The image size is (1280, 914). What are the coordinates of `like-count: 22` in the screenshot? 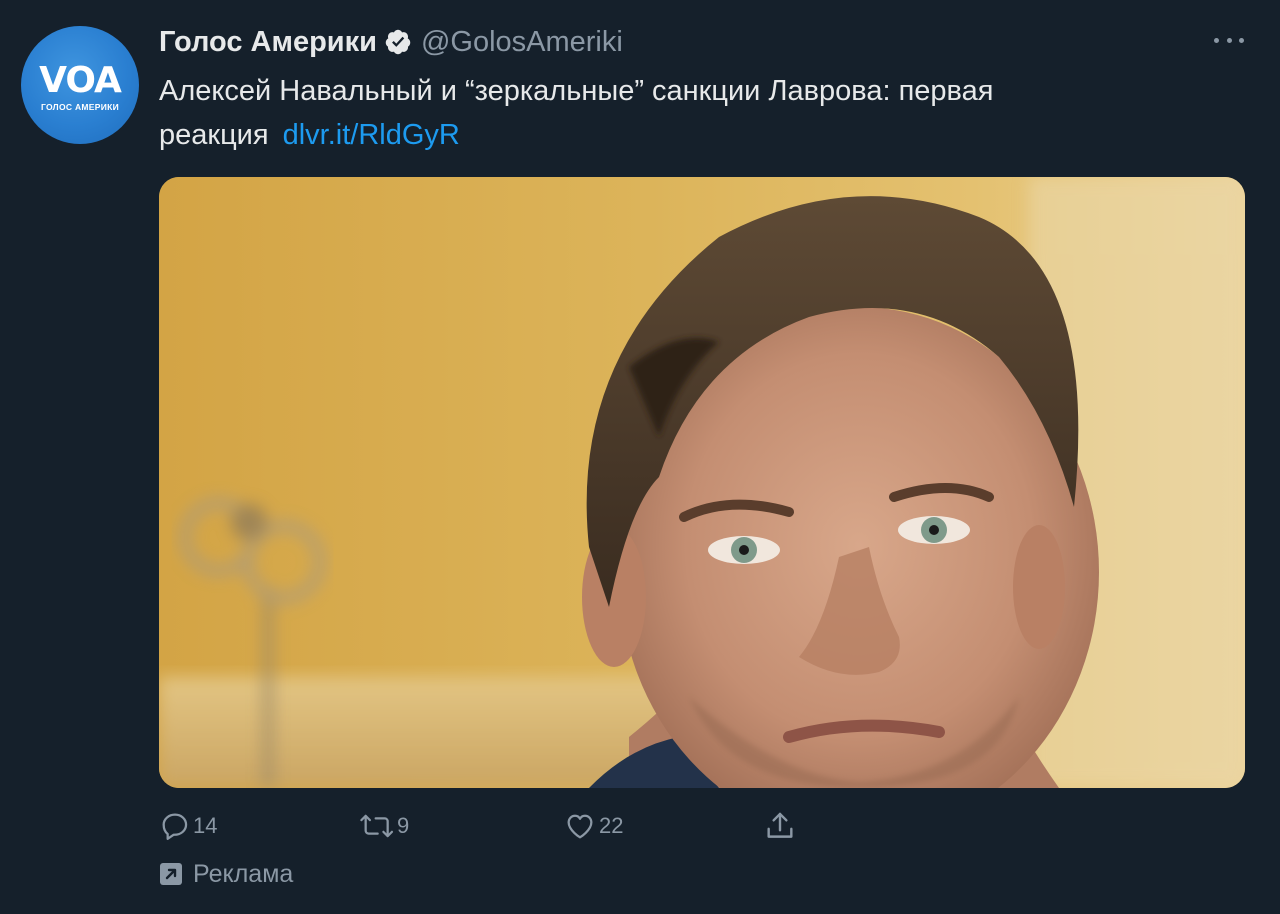 It's located at (611, 825).